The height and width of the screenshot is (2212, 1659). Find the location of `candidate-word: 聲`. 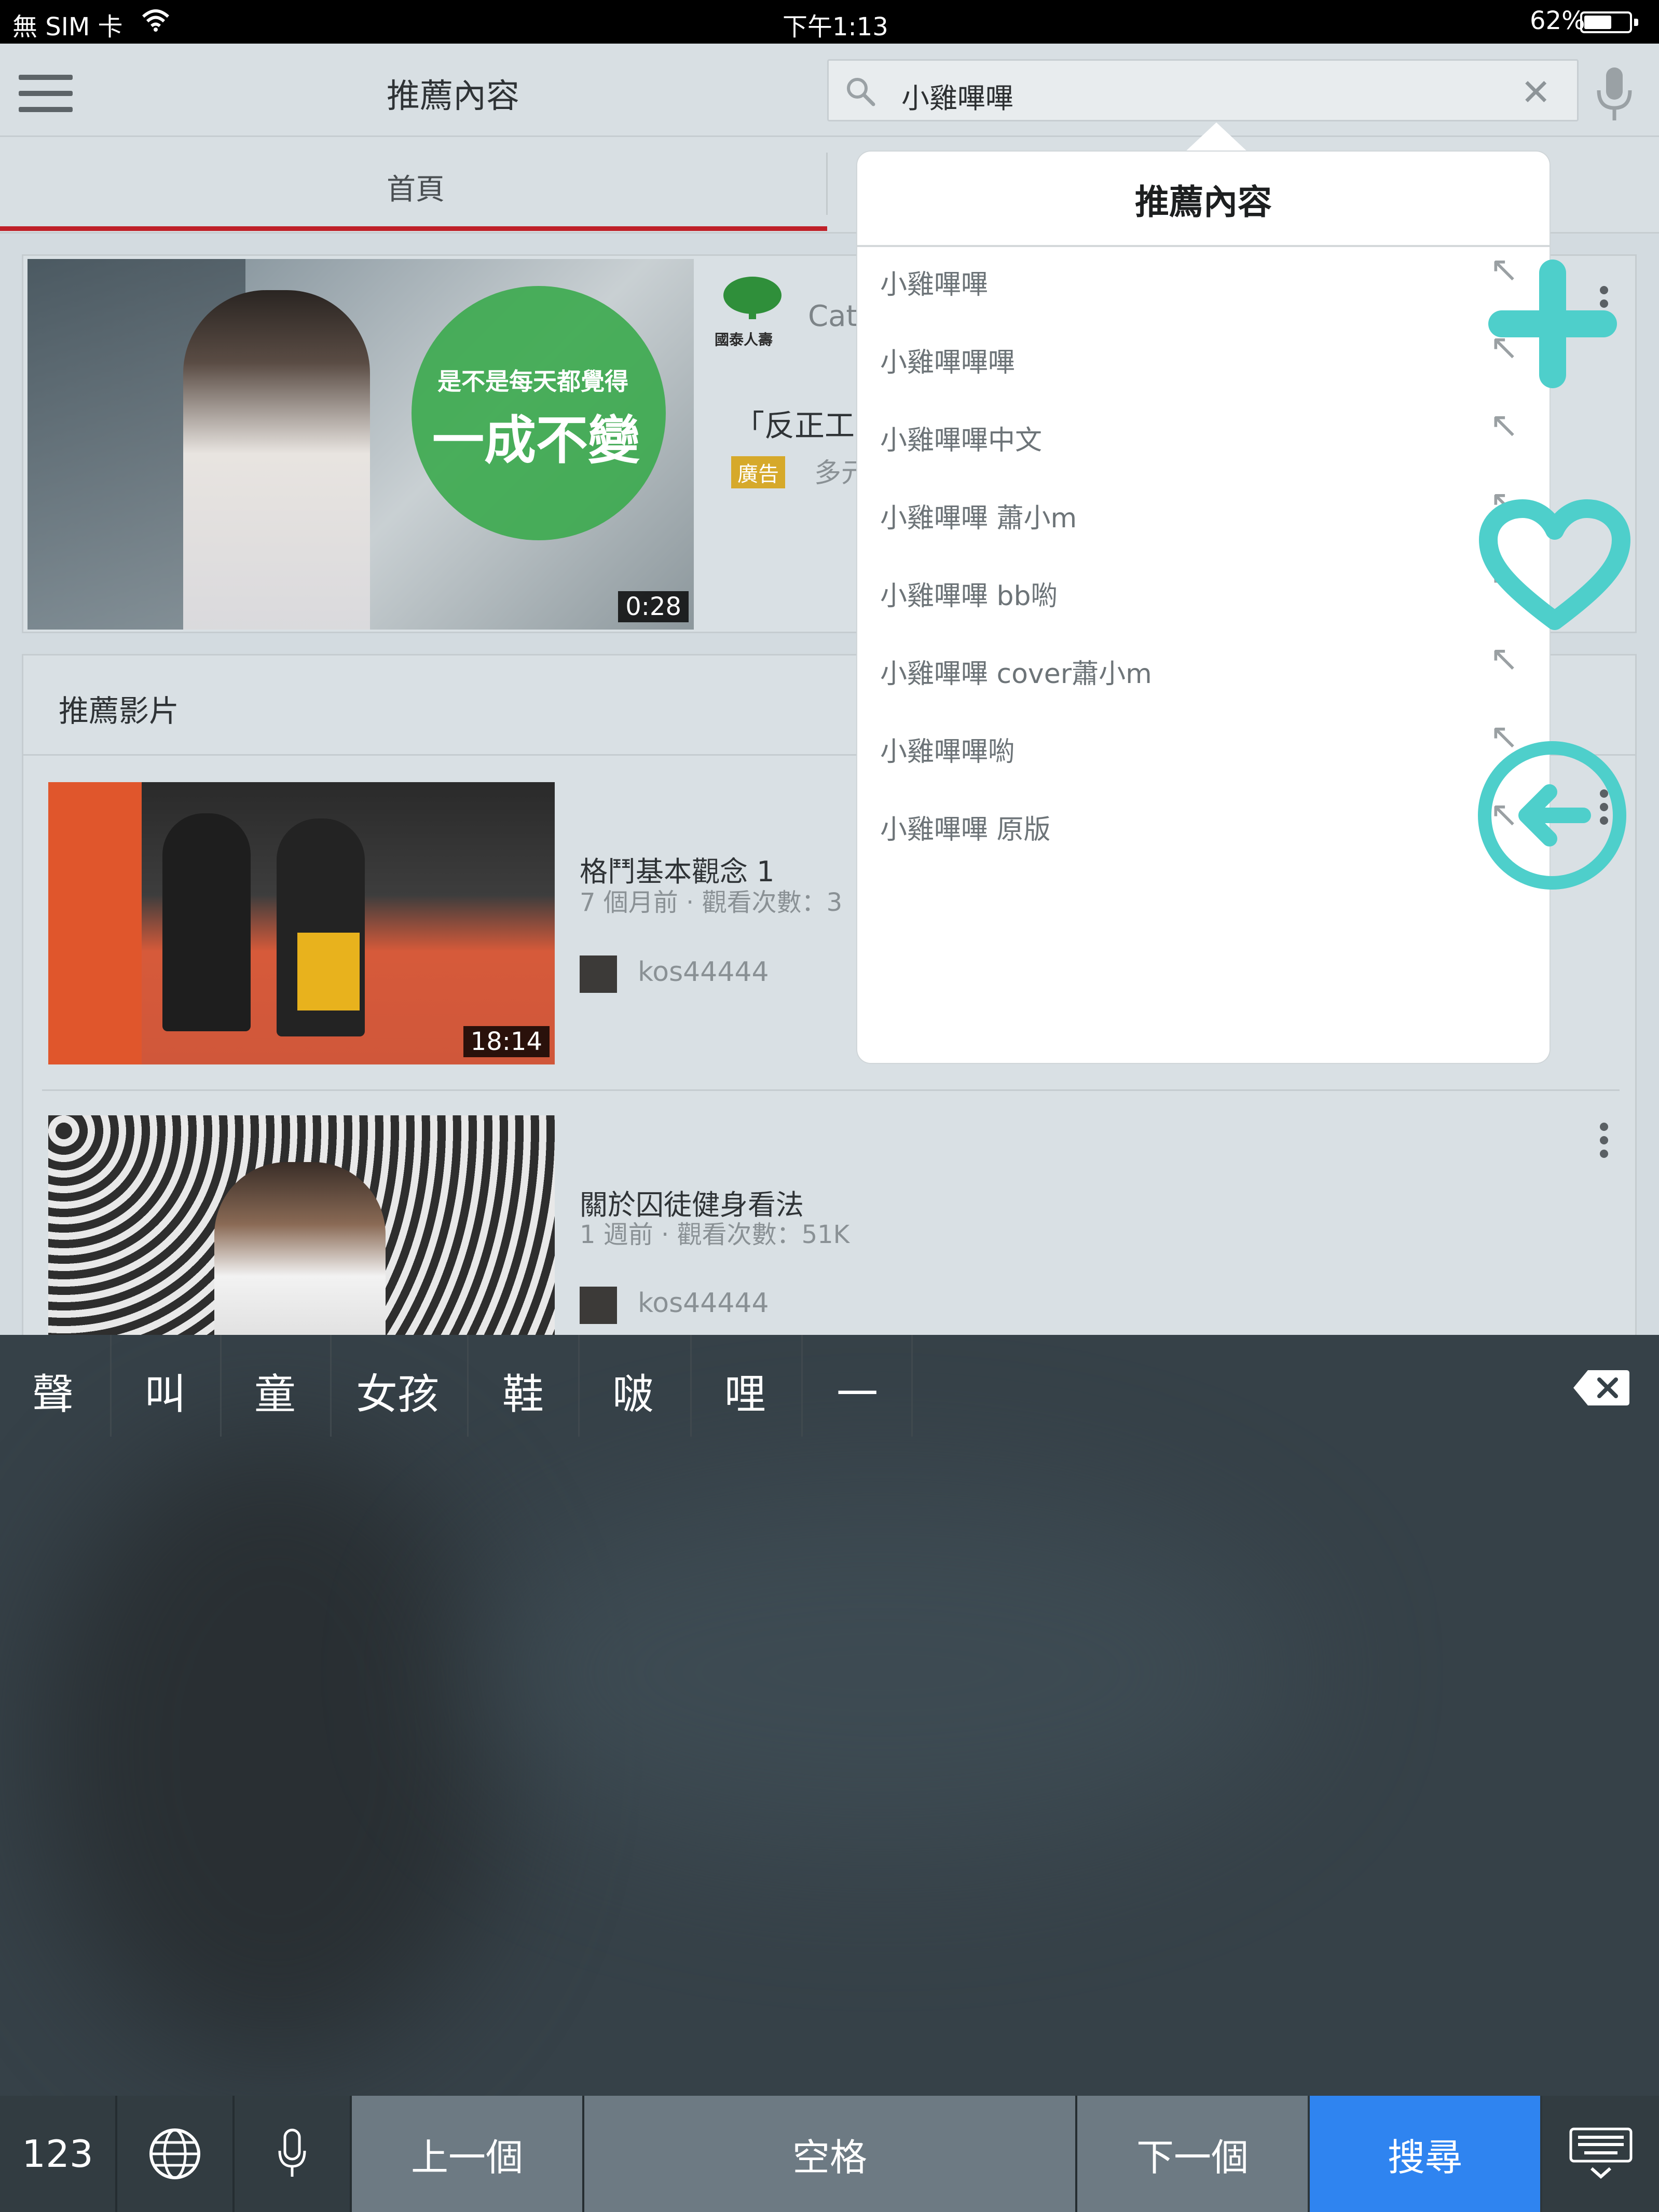

candidate-word: 聲 is located at coordinates (53, 1391).